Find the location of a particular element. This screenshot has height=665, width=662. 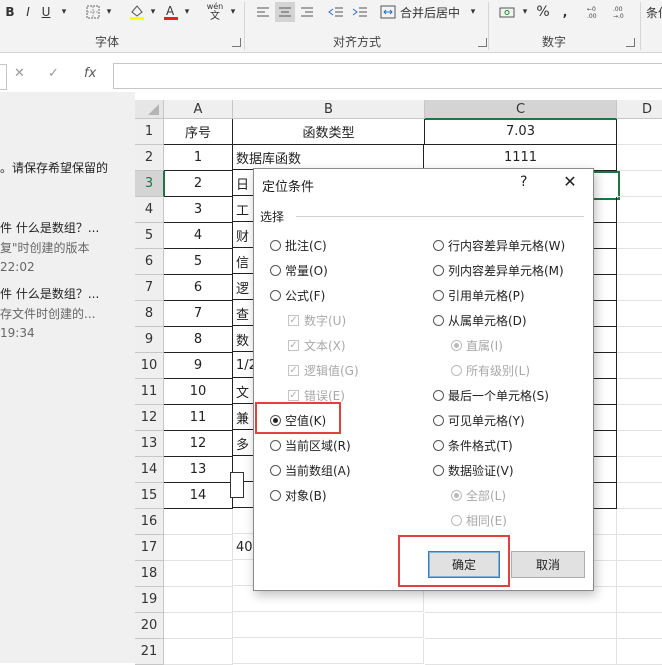

cell-b: 函数类型 is located at coordinates (329, 132).